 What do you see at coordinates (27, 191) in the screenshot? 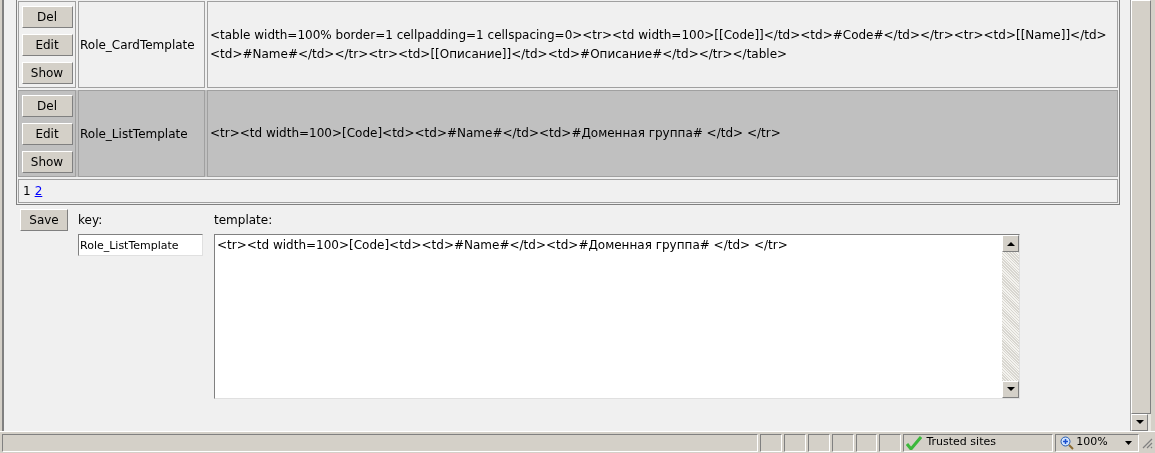
I see `page-link: 1` at bounding box center [27, 191].